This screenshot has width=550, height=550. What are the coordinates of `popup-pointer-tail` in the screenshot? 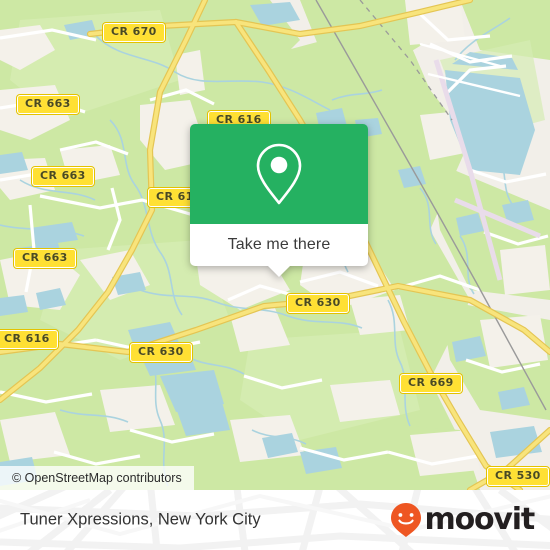 It's located at (279, 271).